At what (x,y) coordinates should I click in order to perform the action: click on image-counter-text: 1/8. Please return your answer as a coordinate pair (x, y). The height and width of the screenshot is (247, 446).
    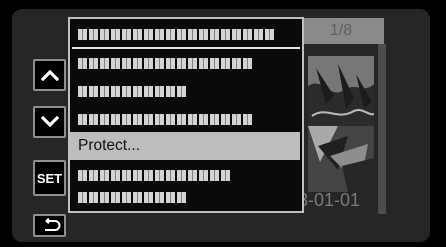
    Looking at the image, I should click on (341, 30).